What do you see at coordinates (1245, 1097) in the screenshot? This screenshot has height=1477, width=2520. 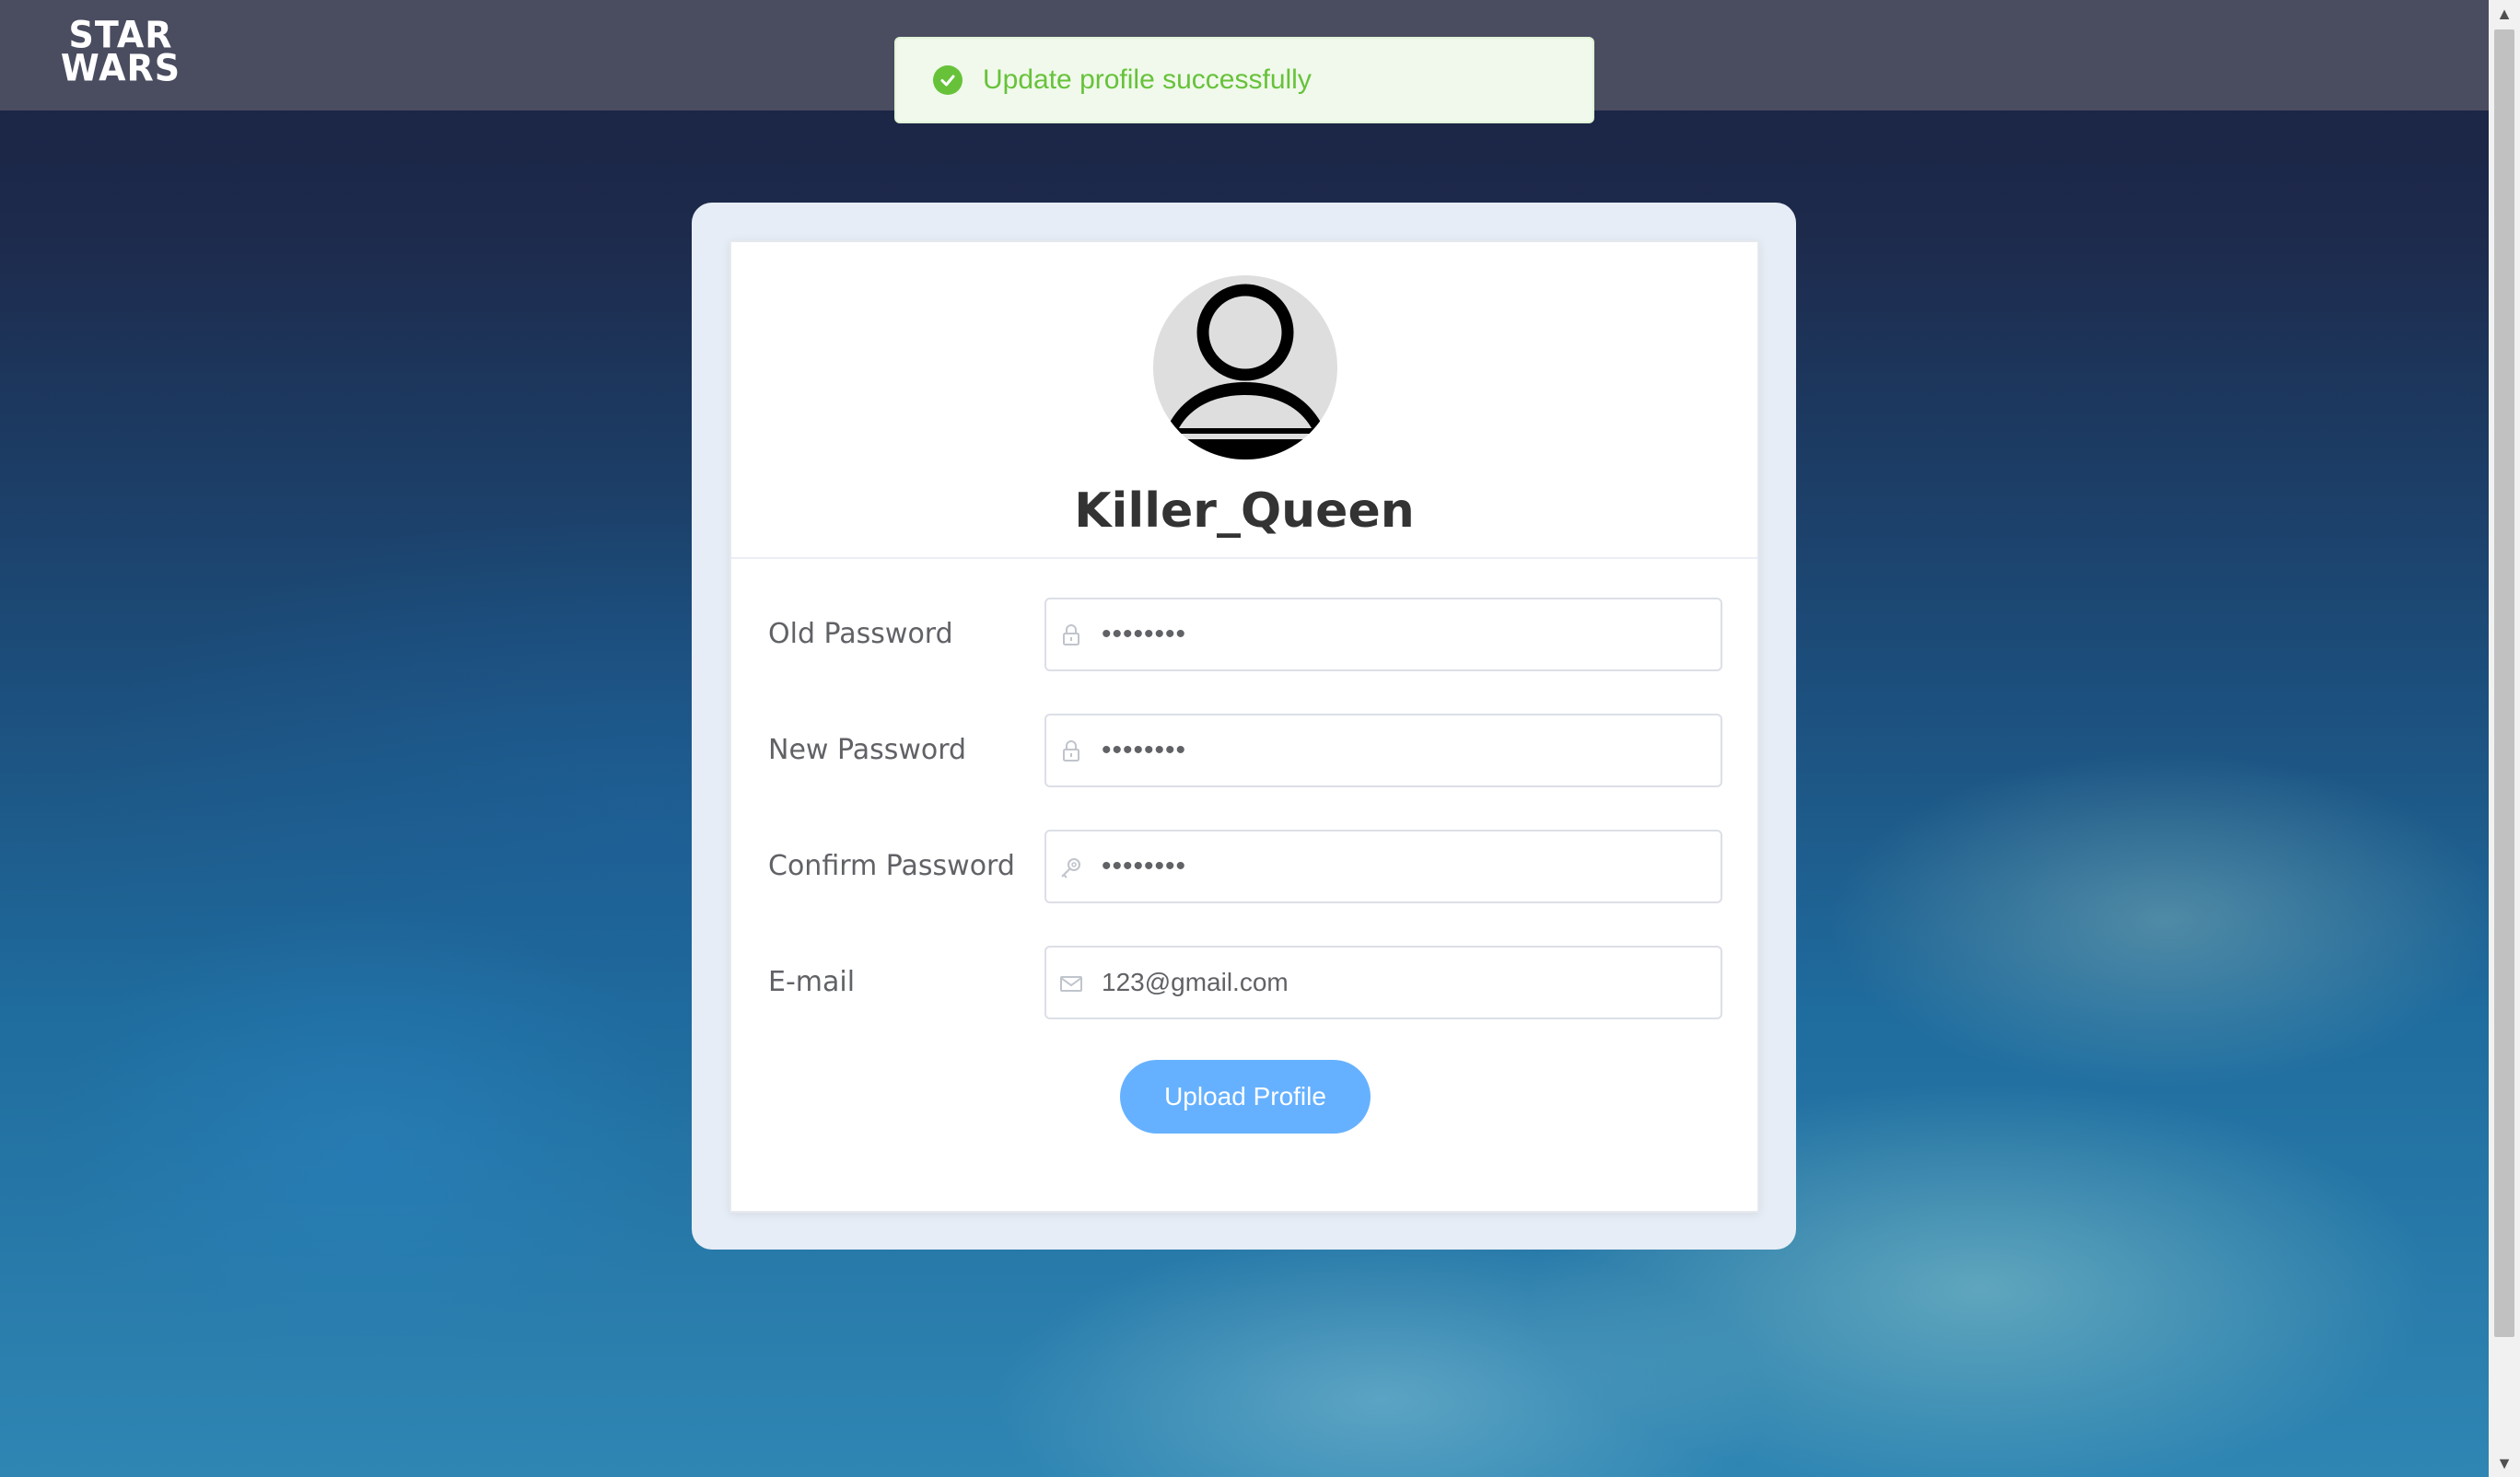 I see `upload-profile-button: Upload Profile` at bounding box center [1245, 1097].